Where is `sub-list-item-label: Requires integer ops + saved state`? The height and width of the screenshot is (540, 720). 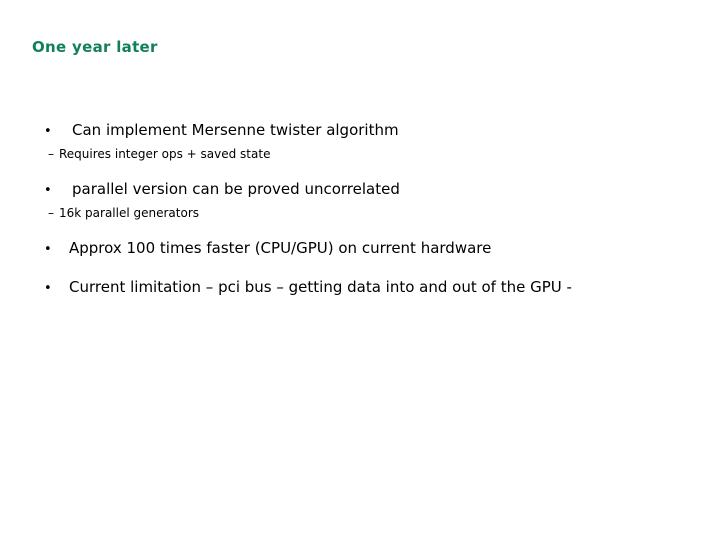
sub-list-item-label: Requires integer ops + saved state is located at coordinates (165, 154).